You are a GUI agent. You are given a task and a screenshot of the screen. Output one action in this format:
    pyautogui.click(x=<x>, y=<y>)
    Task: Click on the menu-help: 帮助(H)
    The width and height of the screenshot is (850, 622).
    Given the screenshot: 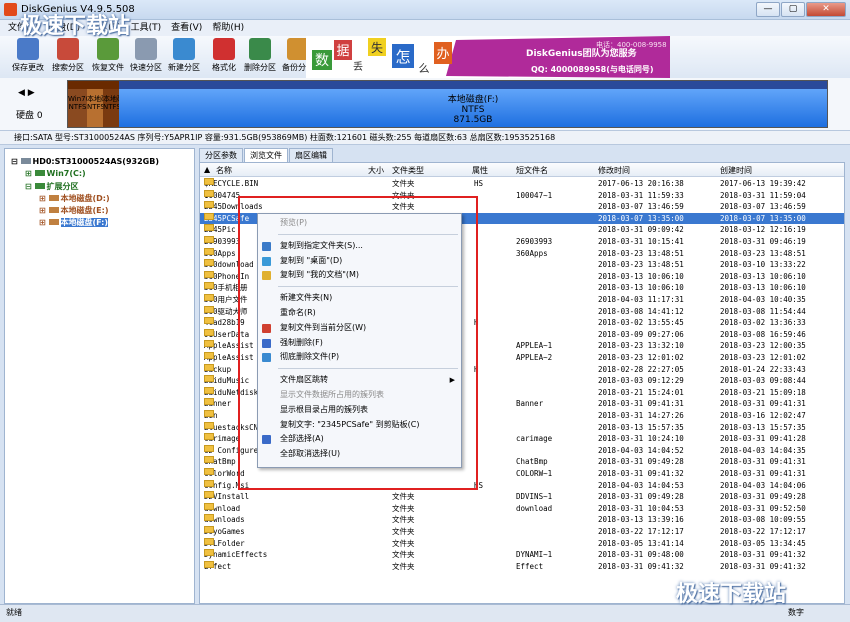 What is the action you would take?
    pyautogui.click(x=228, y=28)
    